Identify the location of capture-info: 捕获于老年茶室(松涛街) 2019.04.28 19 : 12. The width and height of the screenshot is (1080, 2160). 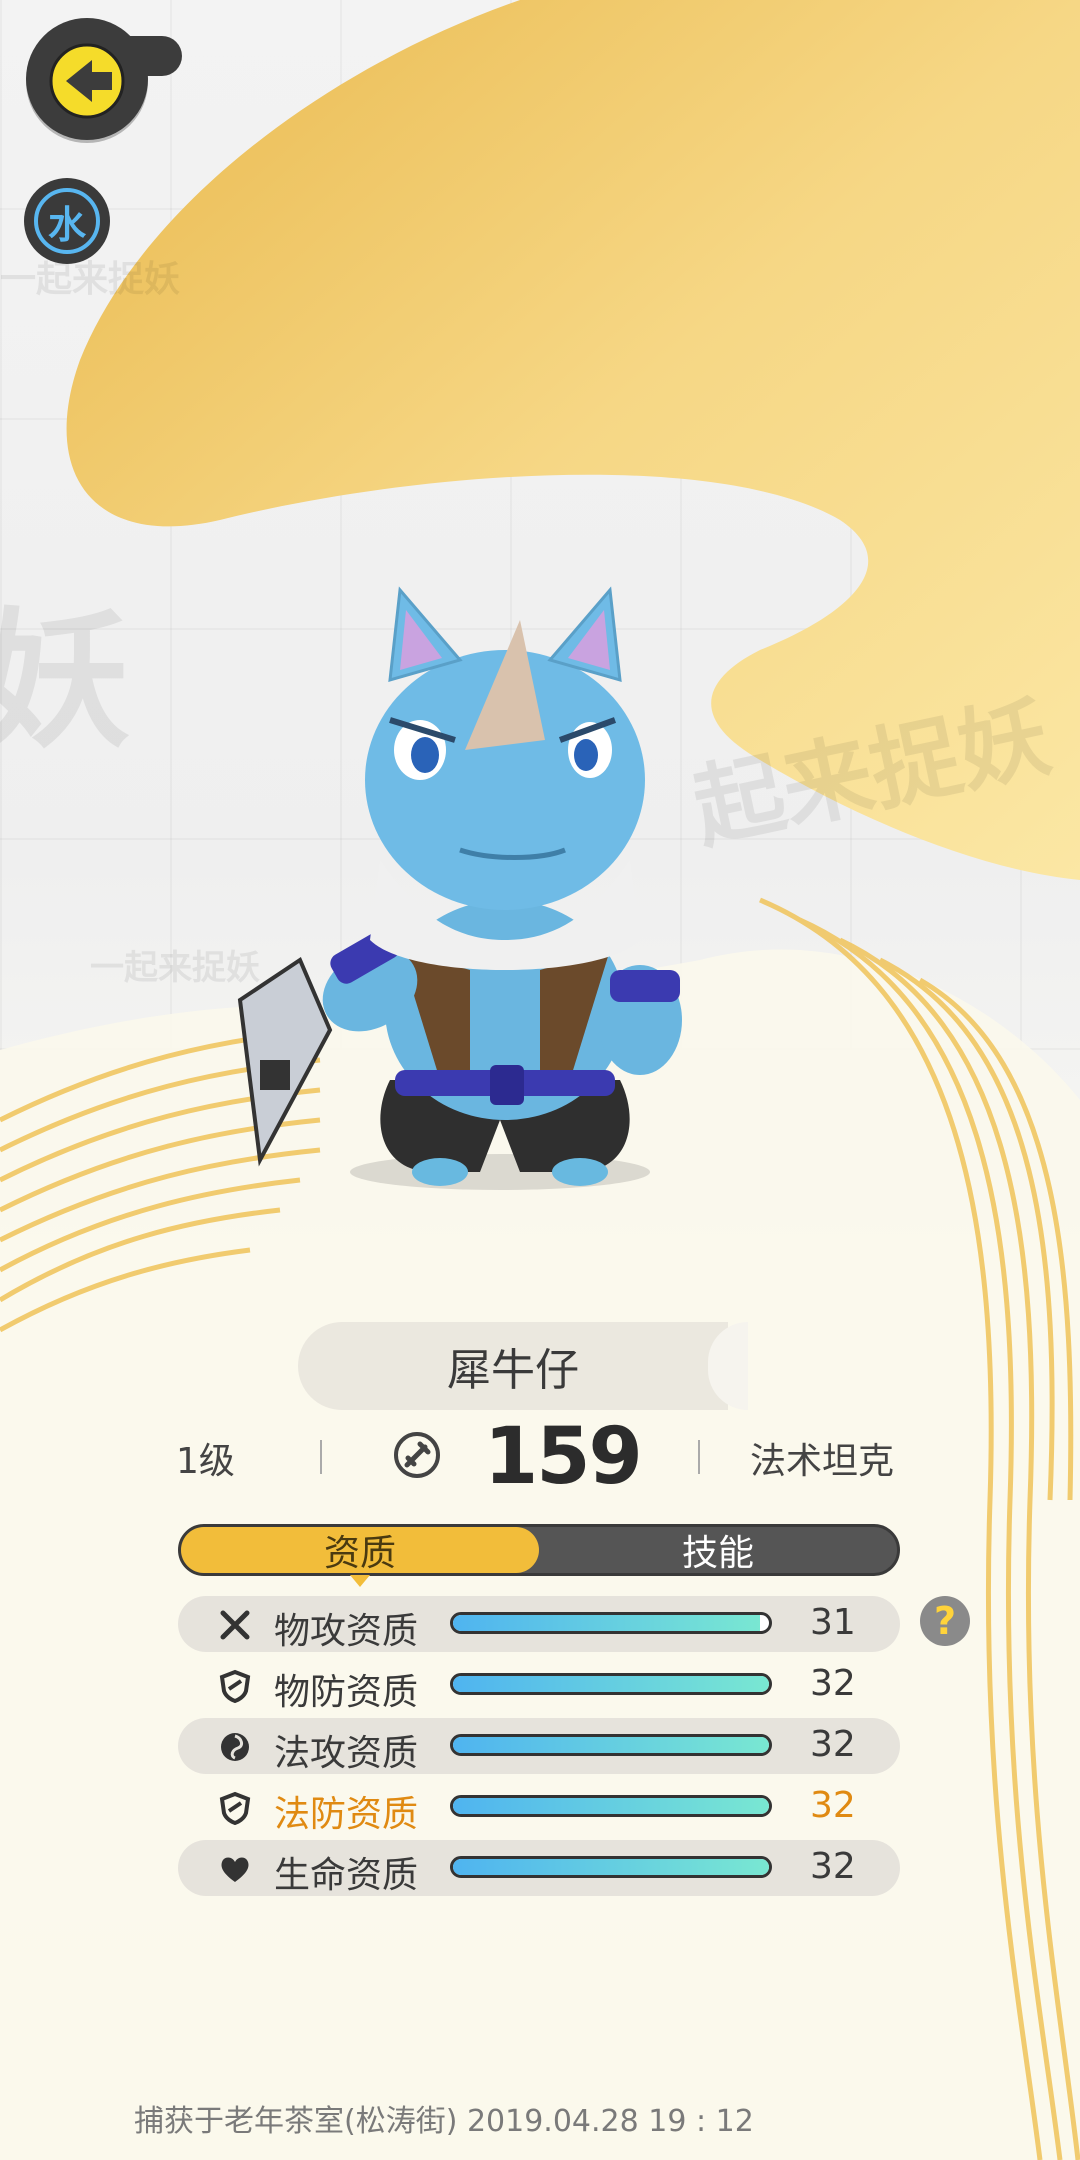
(444, 2121).